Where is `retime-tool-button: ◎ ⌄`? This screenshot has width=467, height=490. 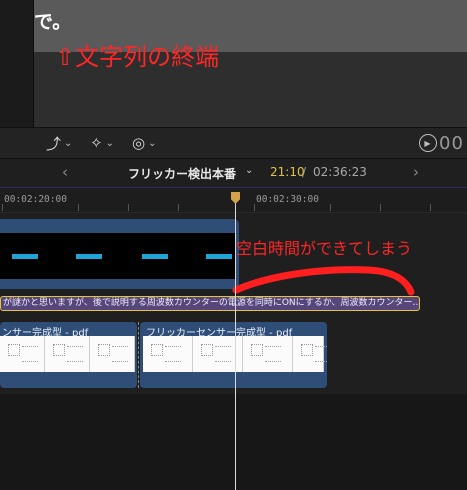 retime-tool-button: ◎ ⌄ is located at coordinates (144, 143).